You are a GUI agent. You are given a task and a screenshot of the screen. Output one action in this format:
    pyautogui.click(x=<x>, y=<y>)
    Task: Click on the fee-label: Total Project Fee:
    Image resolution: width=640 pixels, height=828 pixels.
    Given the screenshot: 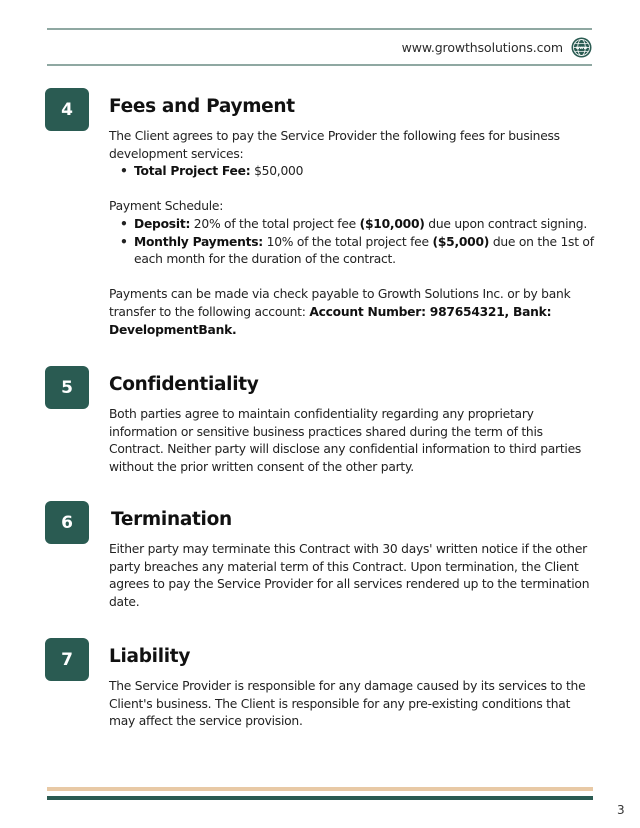 What is the action you would take?
    pyautogui.click(x=192, y=171)
    